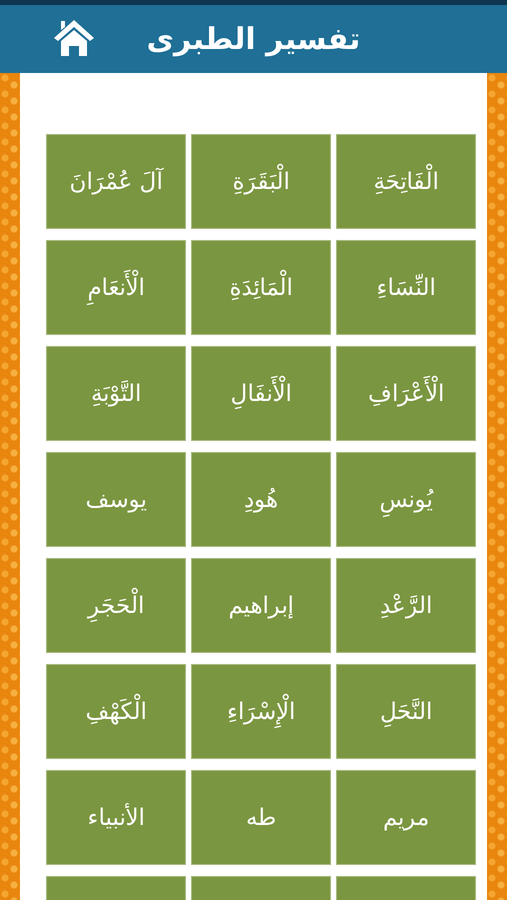 This screenshot has width=507, height=900. Describe the element at coordinates (116, 711) in the screenshot. I see `surah-tile: الْكَهْفِ` at that location.